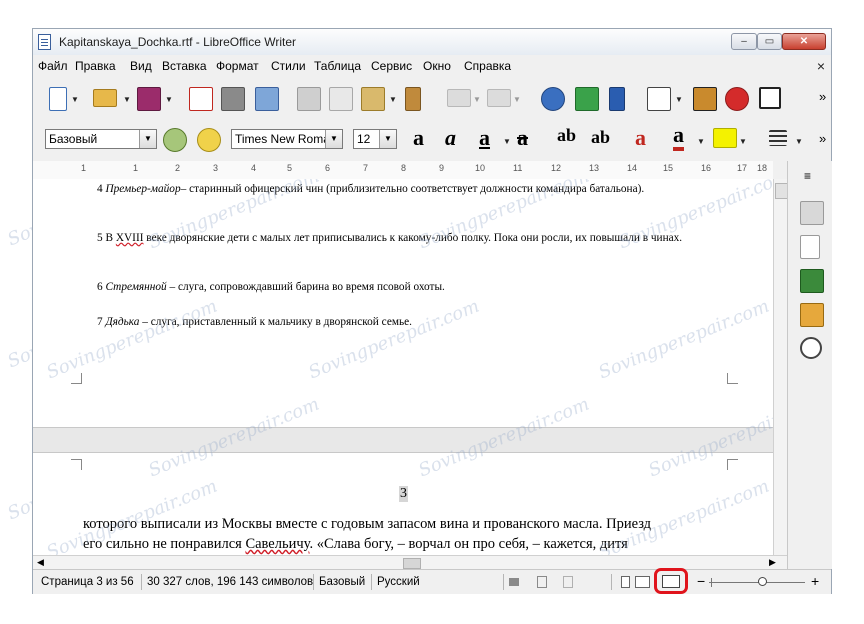  I want to click on new-document-icon, so click(58, 99).